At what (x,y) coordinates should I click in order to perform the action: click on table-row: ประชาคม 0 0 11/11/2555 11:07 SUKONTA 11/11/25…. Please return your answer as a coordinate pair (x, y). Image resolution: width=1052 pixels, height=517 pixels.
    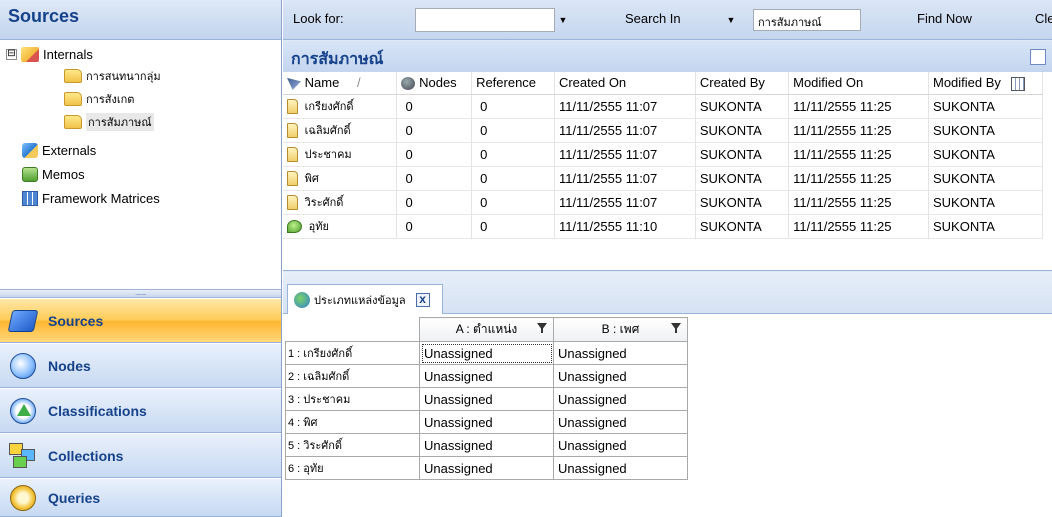
    Looking at the image, I should click on (663, 154).